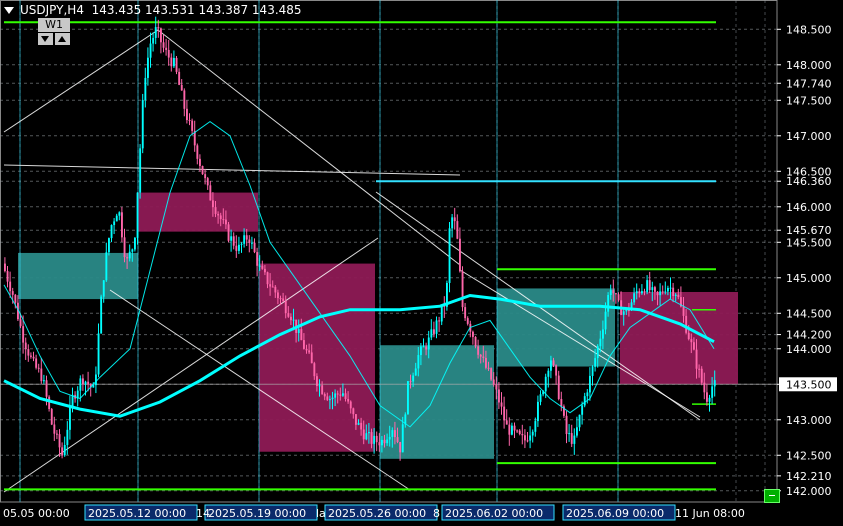  What do you see at coordinates (321, 513) in the screenshot?
I see `time-label-fragment: la` at bounding box center [321, 513].